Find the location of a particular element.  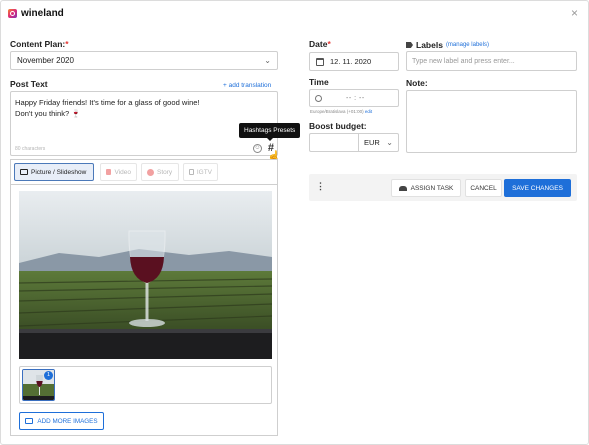

people-icon is located at coordinates (402, 188).